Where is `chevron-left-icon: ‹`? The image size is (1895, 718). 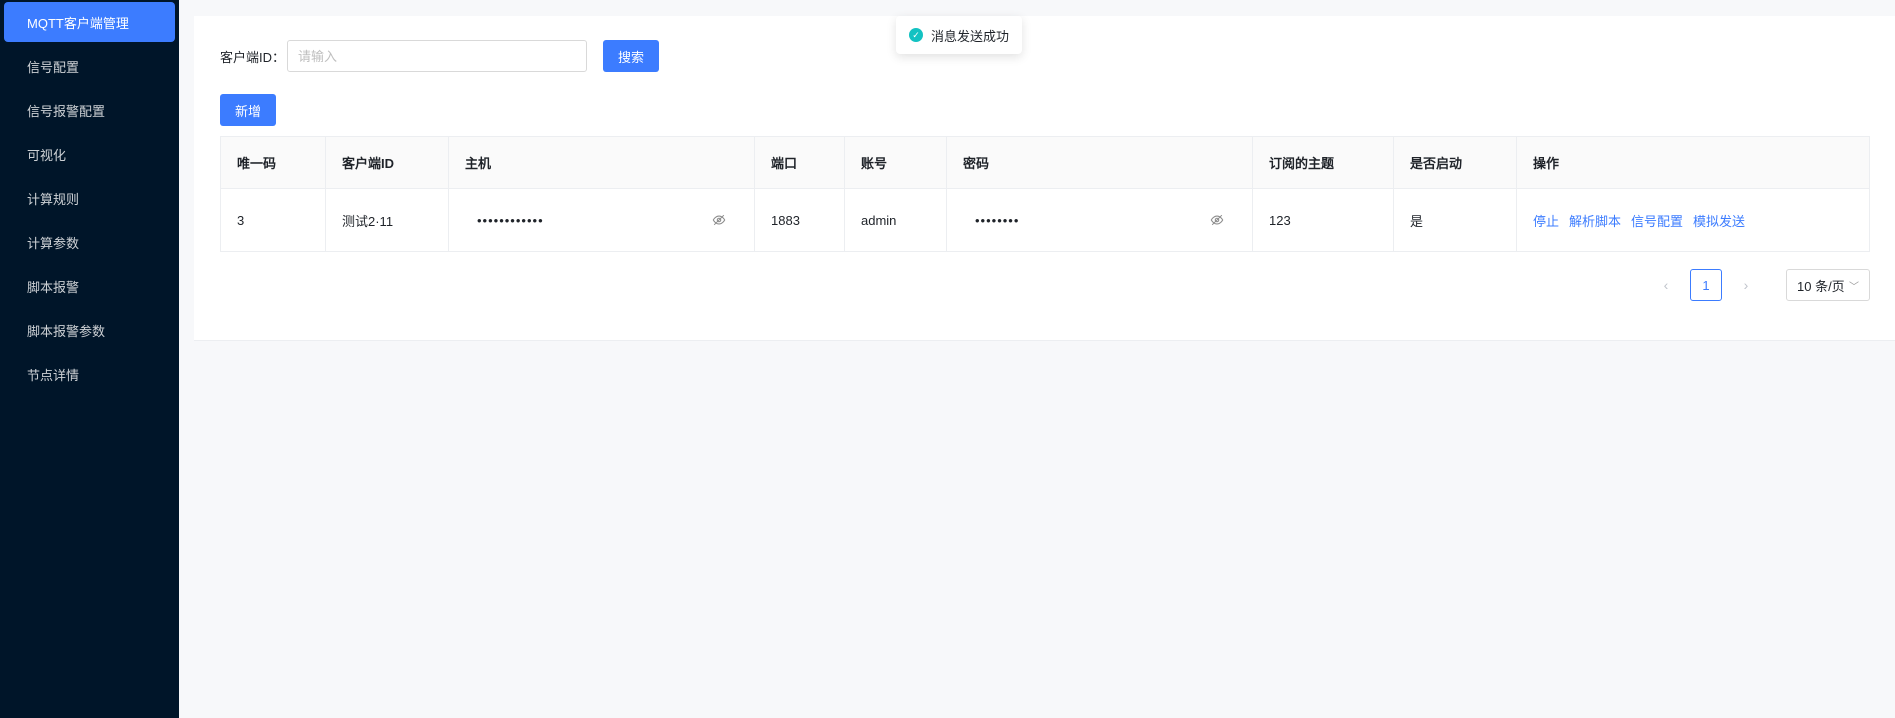
chevron-left-icon: ‹ is located at coordinates (1666, 285).